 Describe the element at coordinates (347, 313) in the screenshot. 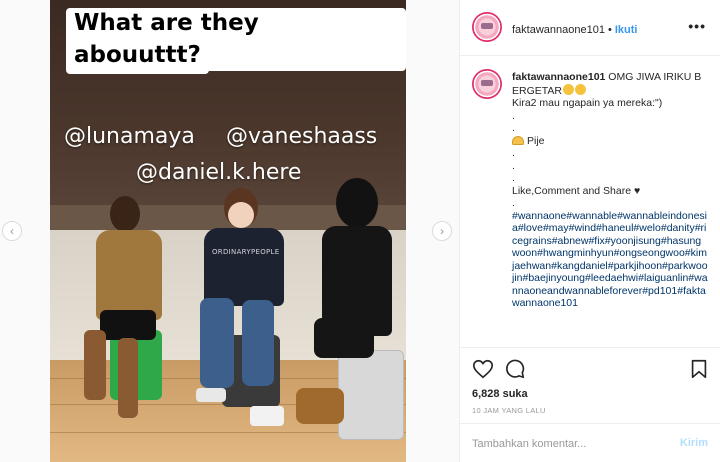

I see `person-right` at that location.